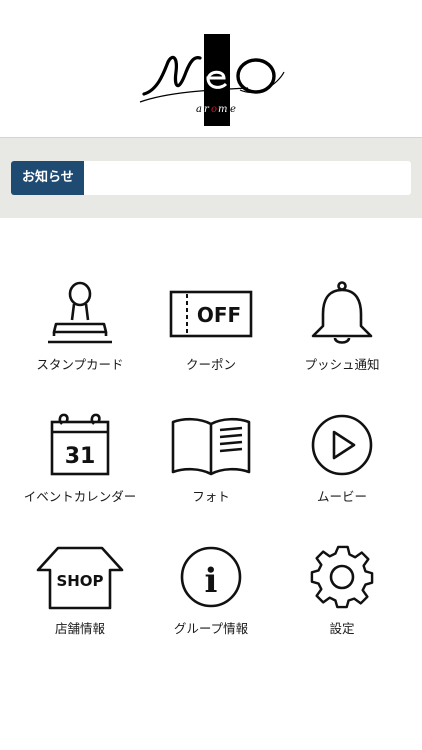 The height and width of the screenshot is (750, 422). I want to click on svg-text: e, so click(233, 109).